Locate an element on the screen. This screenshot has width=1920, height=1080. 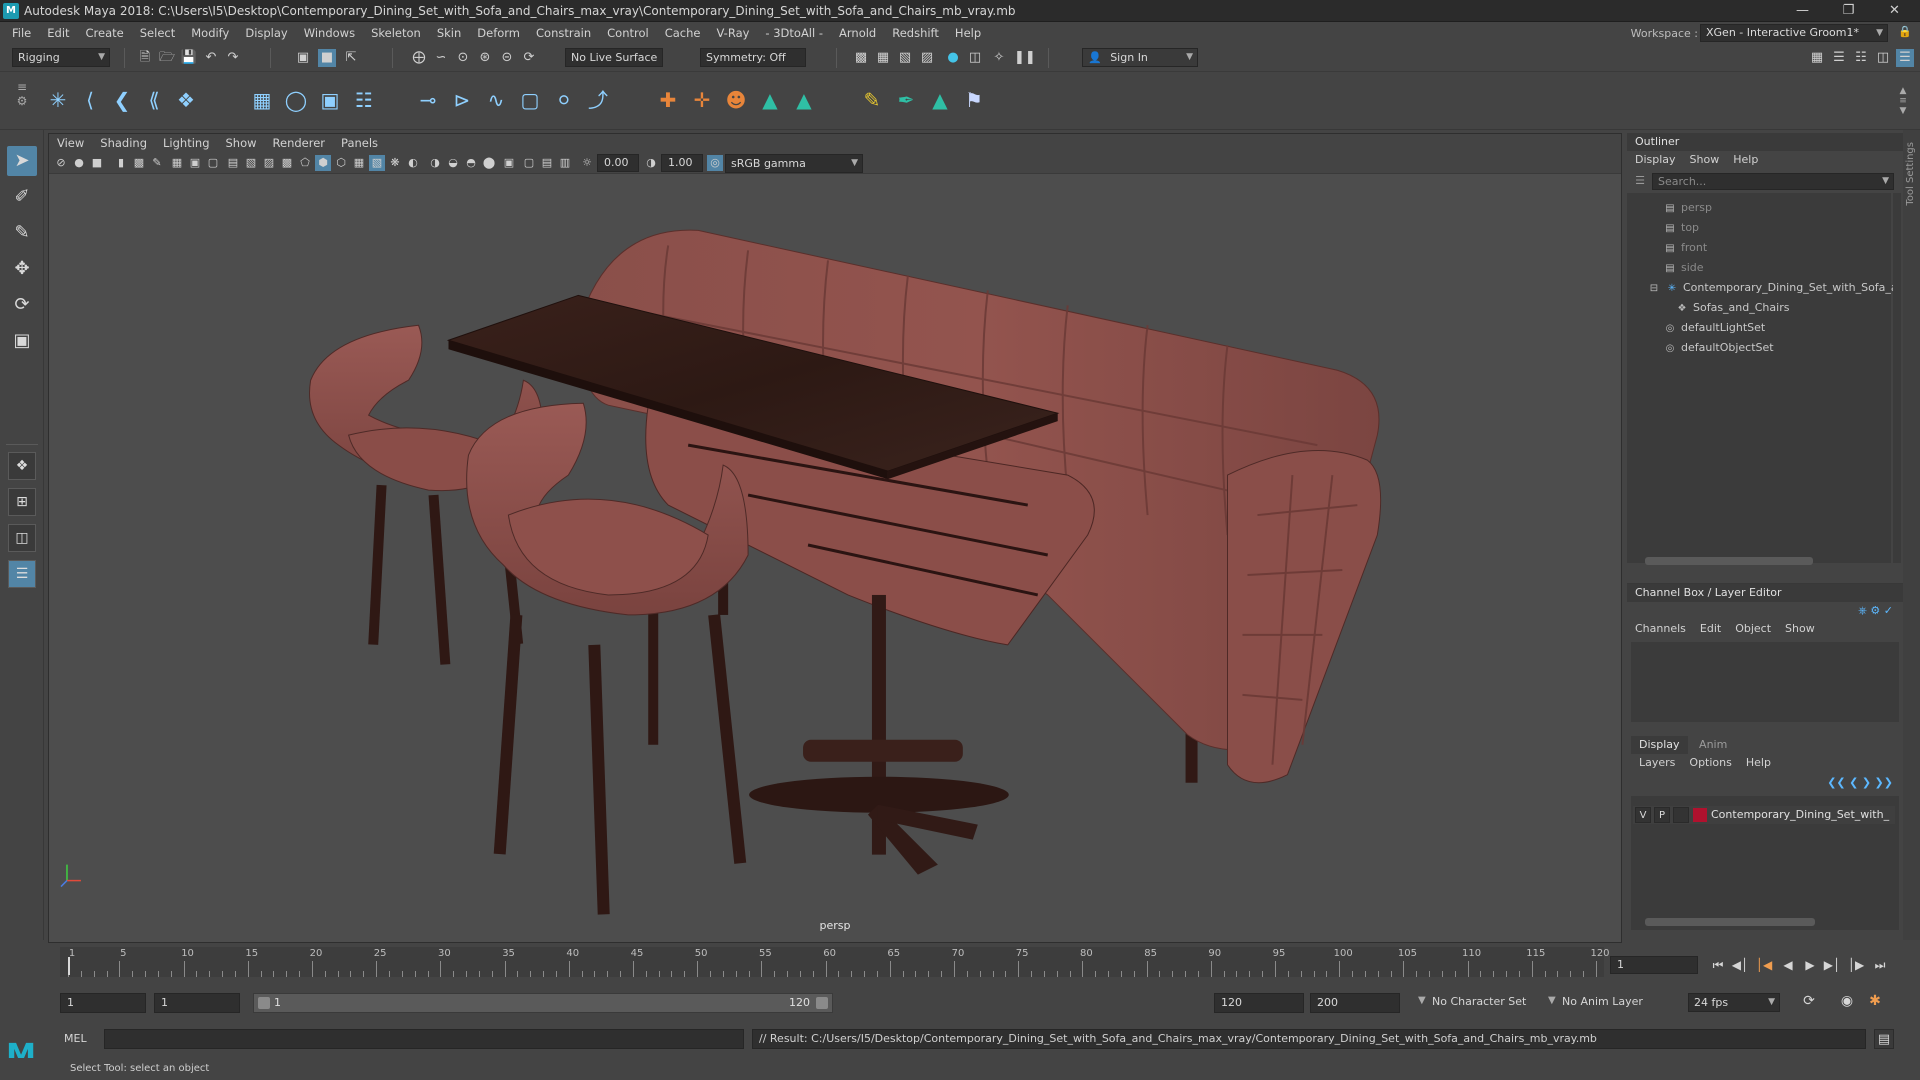
animation-preferences-icon: ✱ is located at coordinates (1875, 1002).